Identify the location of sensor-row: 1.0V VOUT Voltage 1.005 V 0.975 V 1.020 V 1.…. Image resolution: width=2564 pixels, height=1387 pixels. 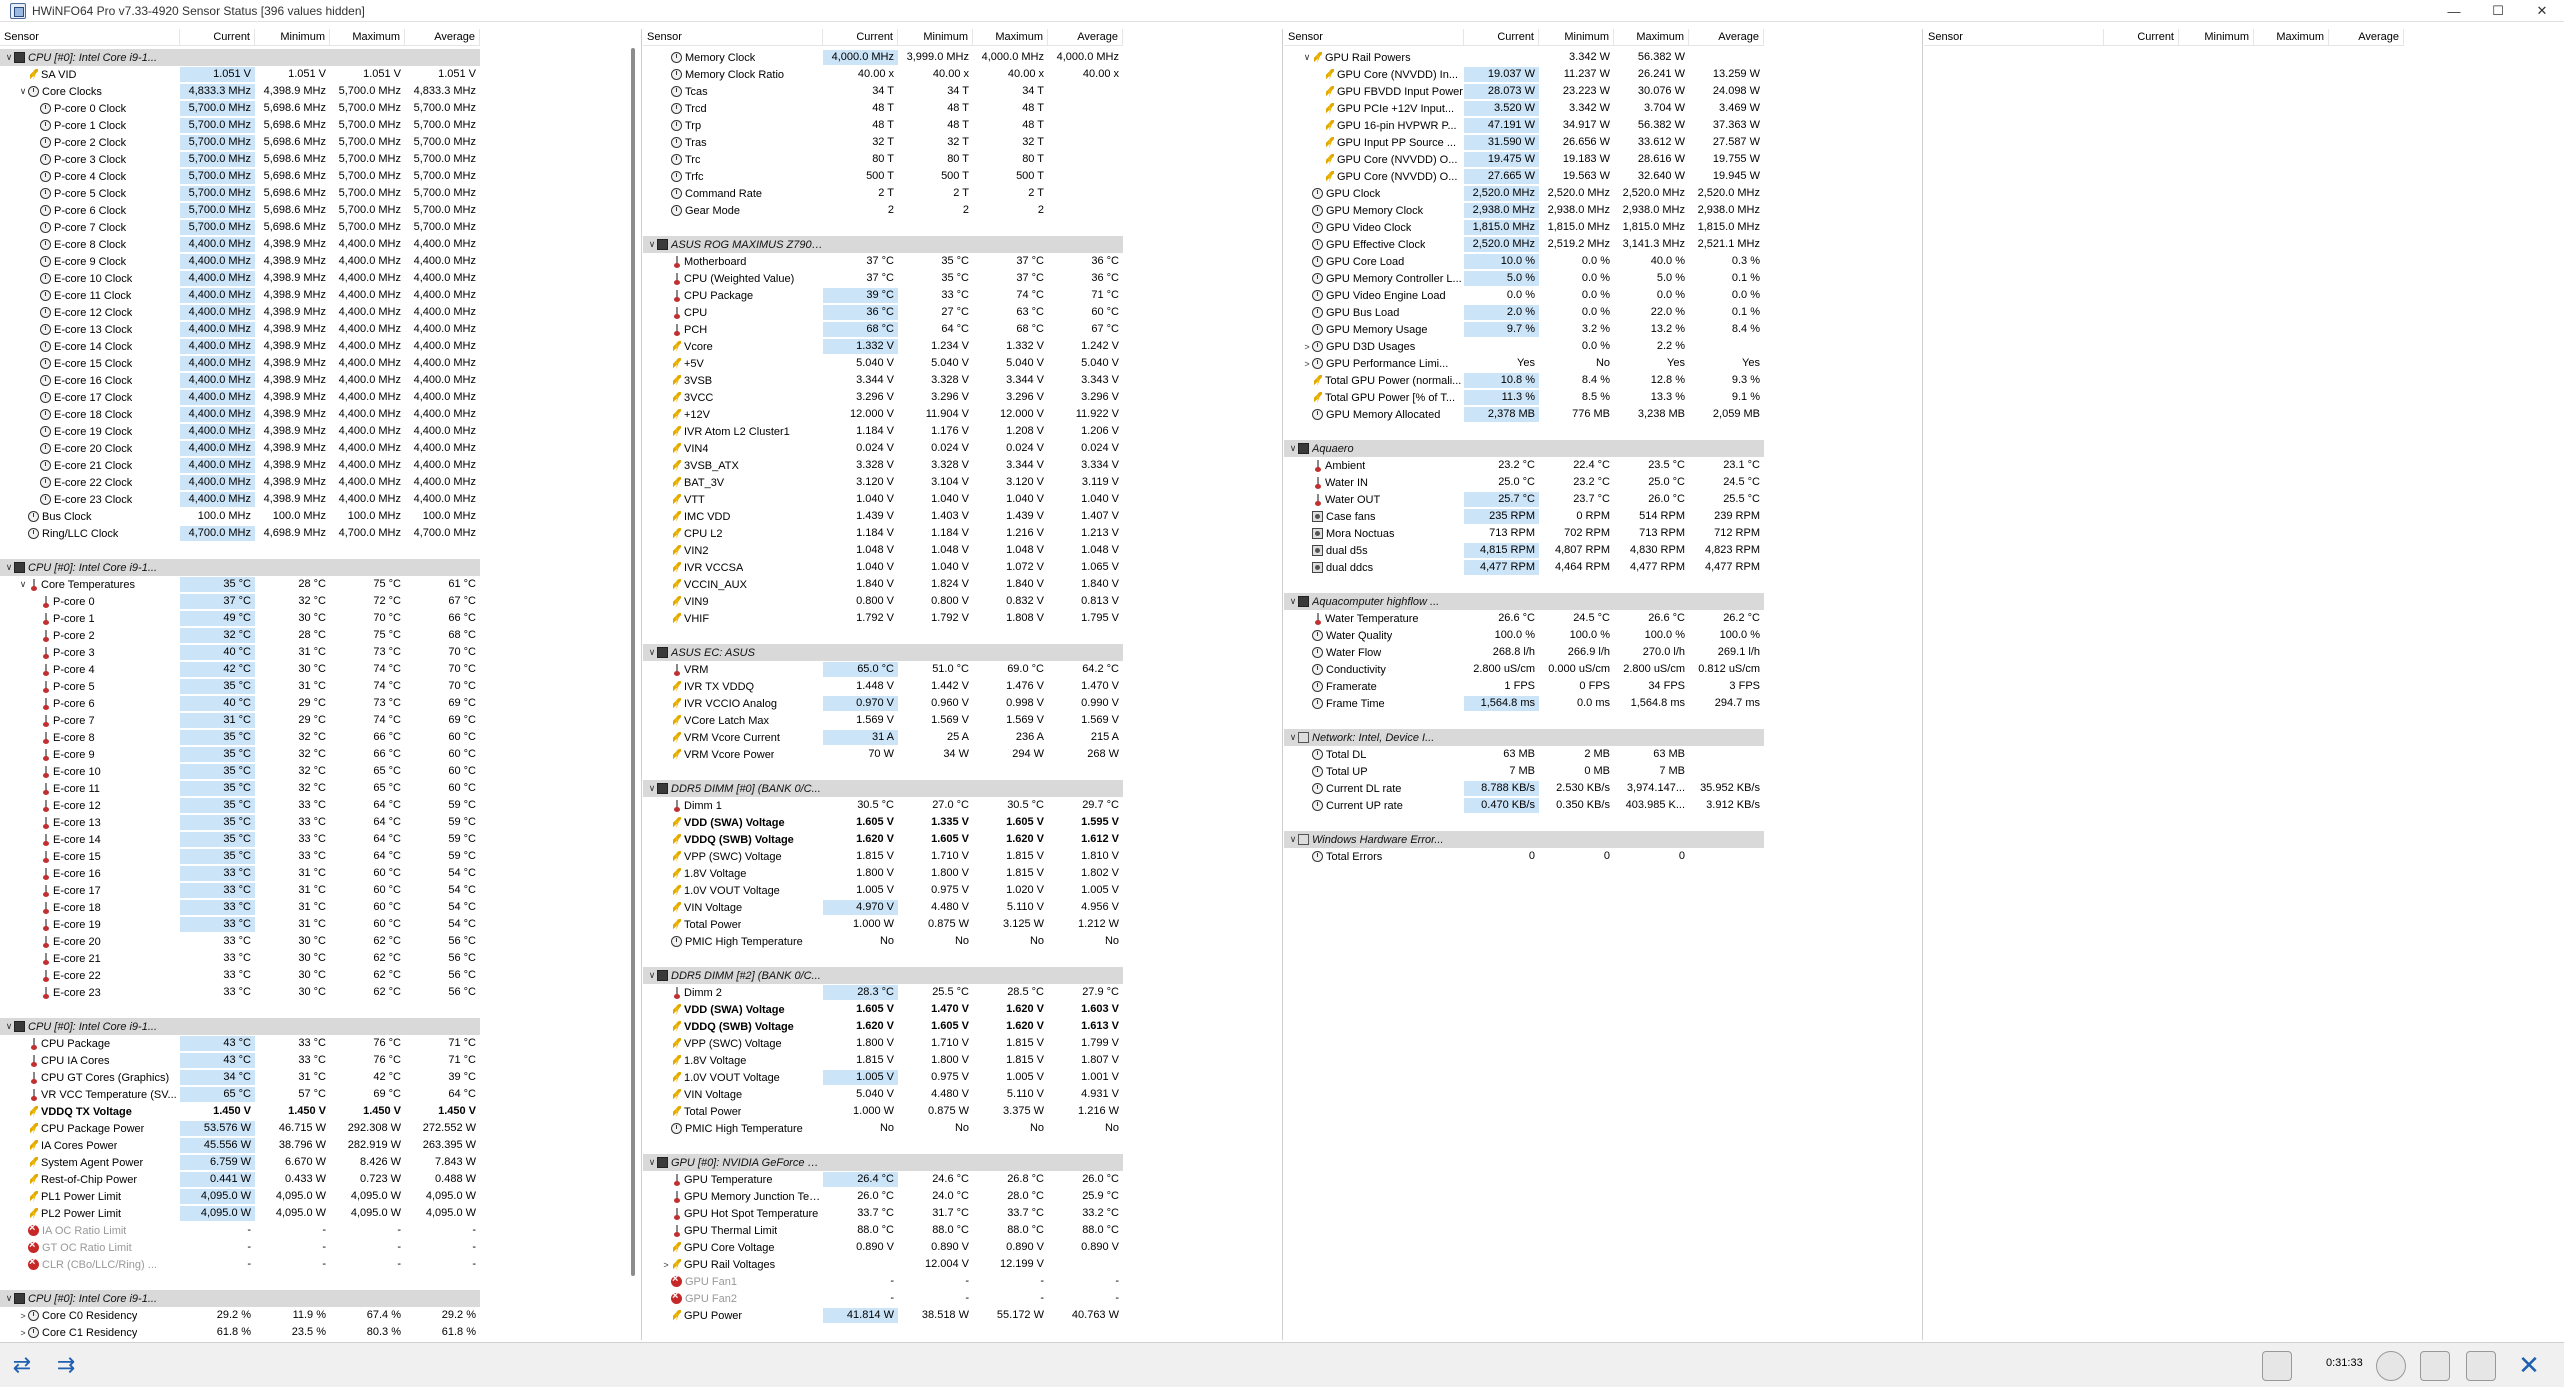
(883, 890).